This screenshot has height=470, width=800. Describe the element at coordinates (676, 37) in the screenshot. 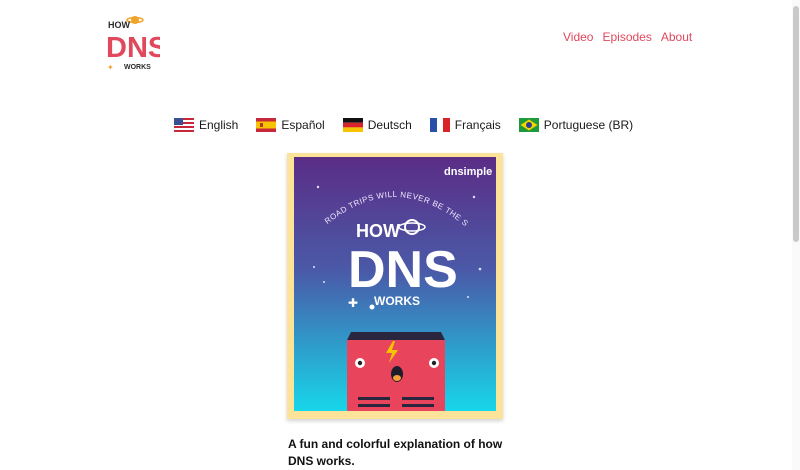

I see `nav-about: About` at that location.